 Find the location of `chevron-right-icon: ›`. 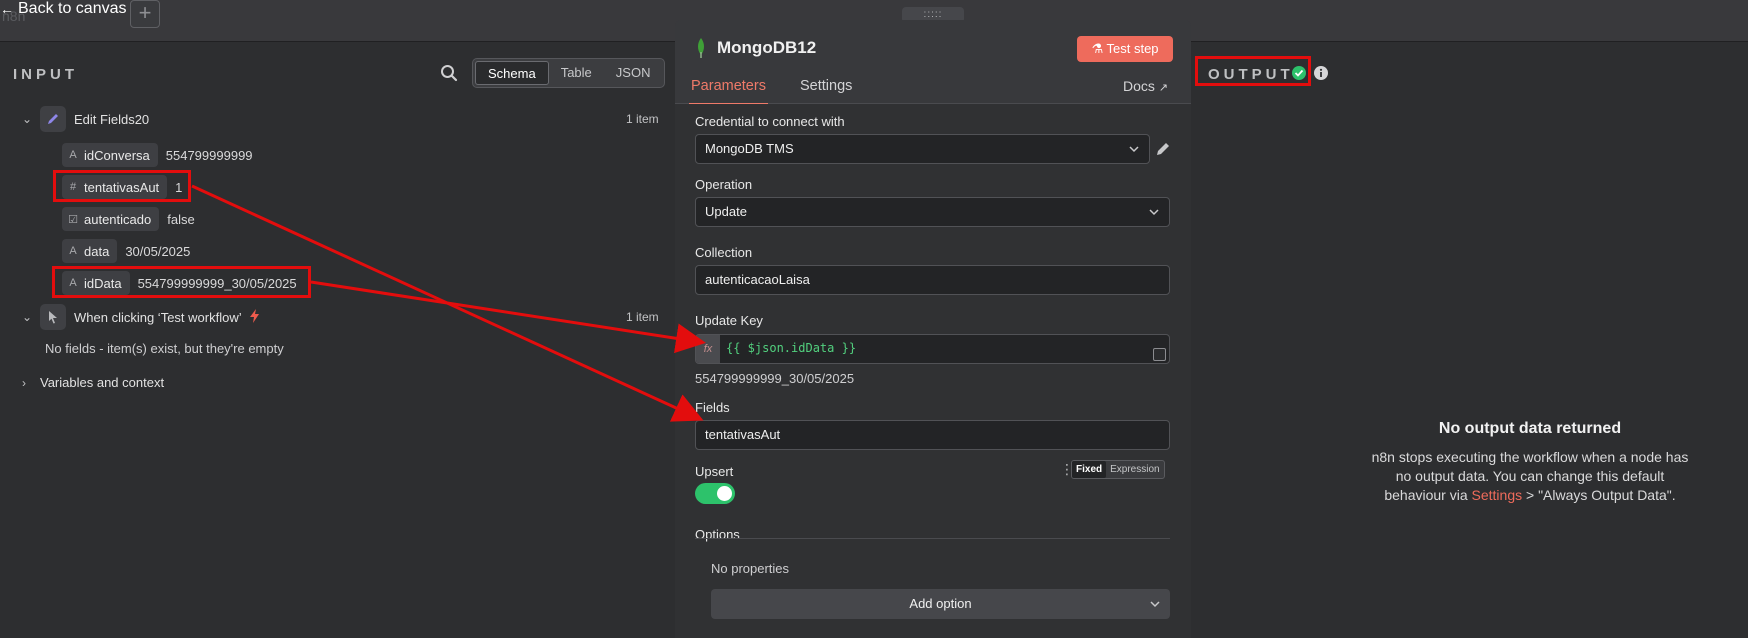

chevron-right-icon: › is located at coordinates (31, 383).